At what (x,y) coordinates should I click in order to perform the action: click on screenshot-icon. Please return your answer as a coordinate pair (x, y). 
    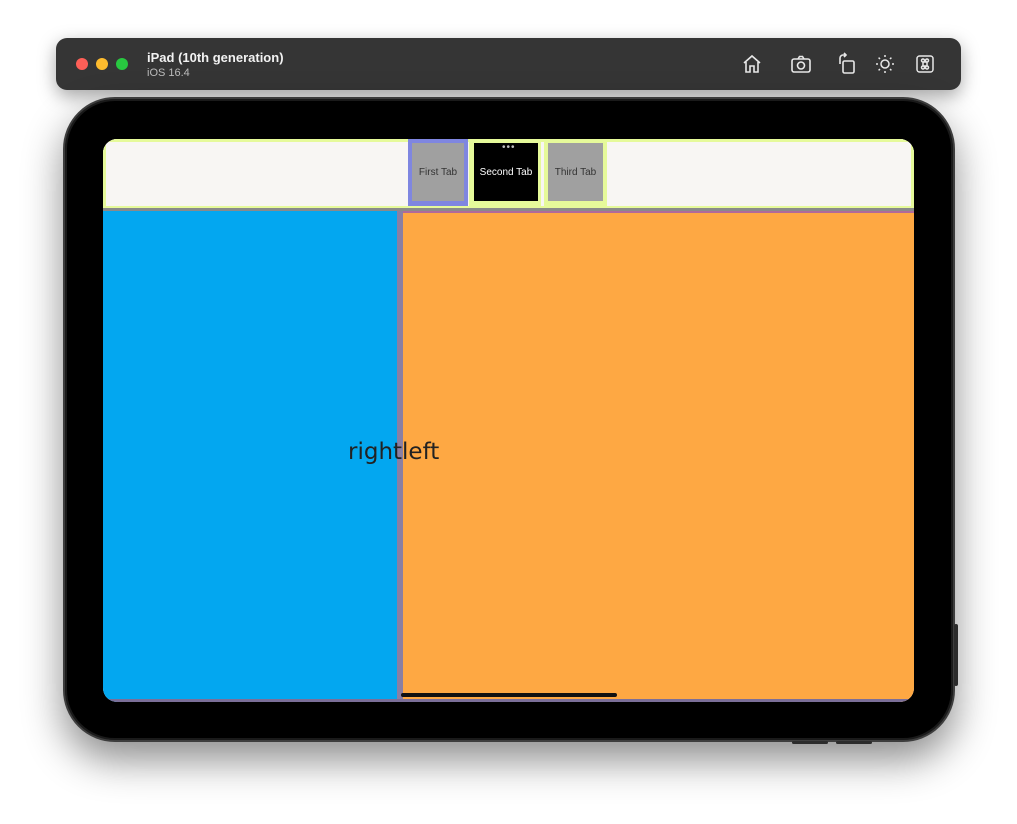
    Looking at the image, I should click on (801, 64).